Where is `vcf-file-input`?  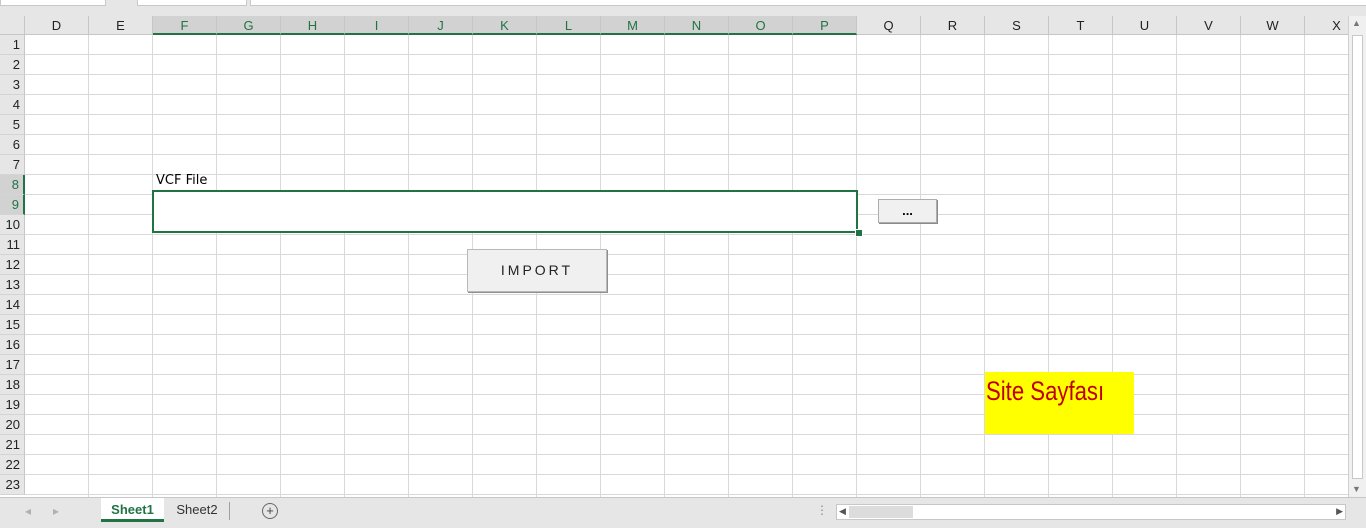
vcf-file-input is located at coordinates (505, 211).